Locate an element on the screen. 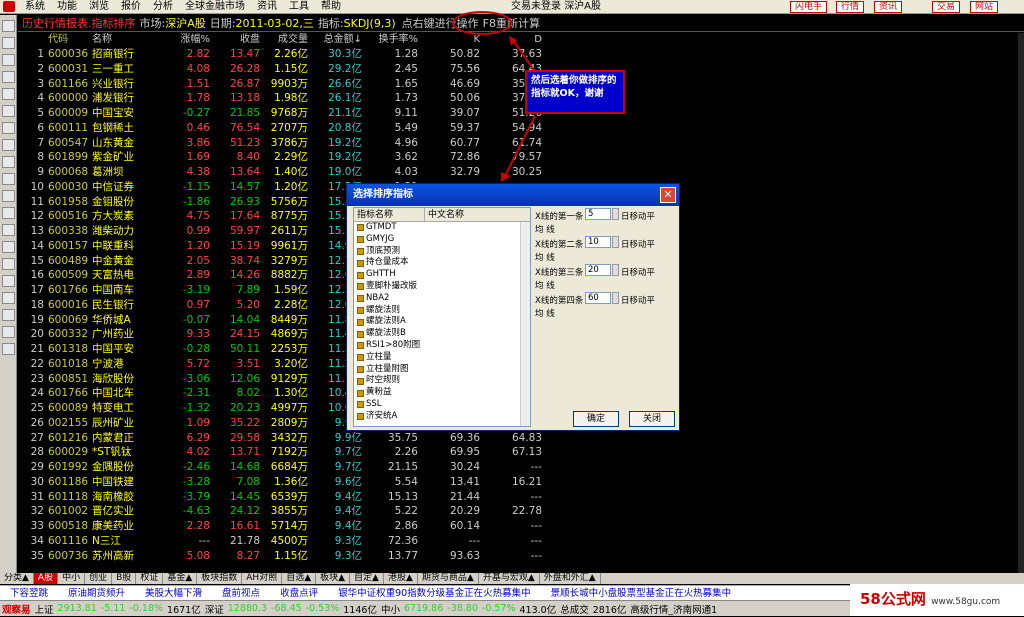 The image size is (1024, 617). category-tab: 港股▲ is located at coordinates (401, 578).